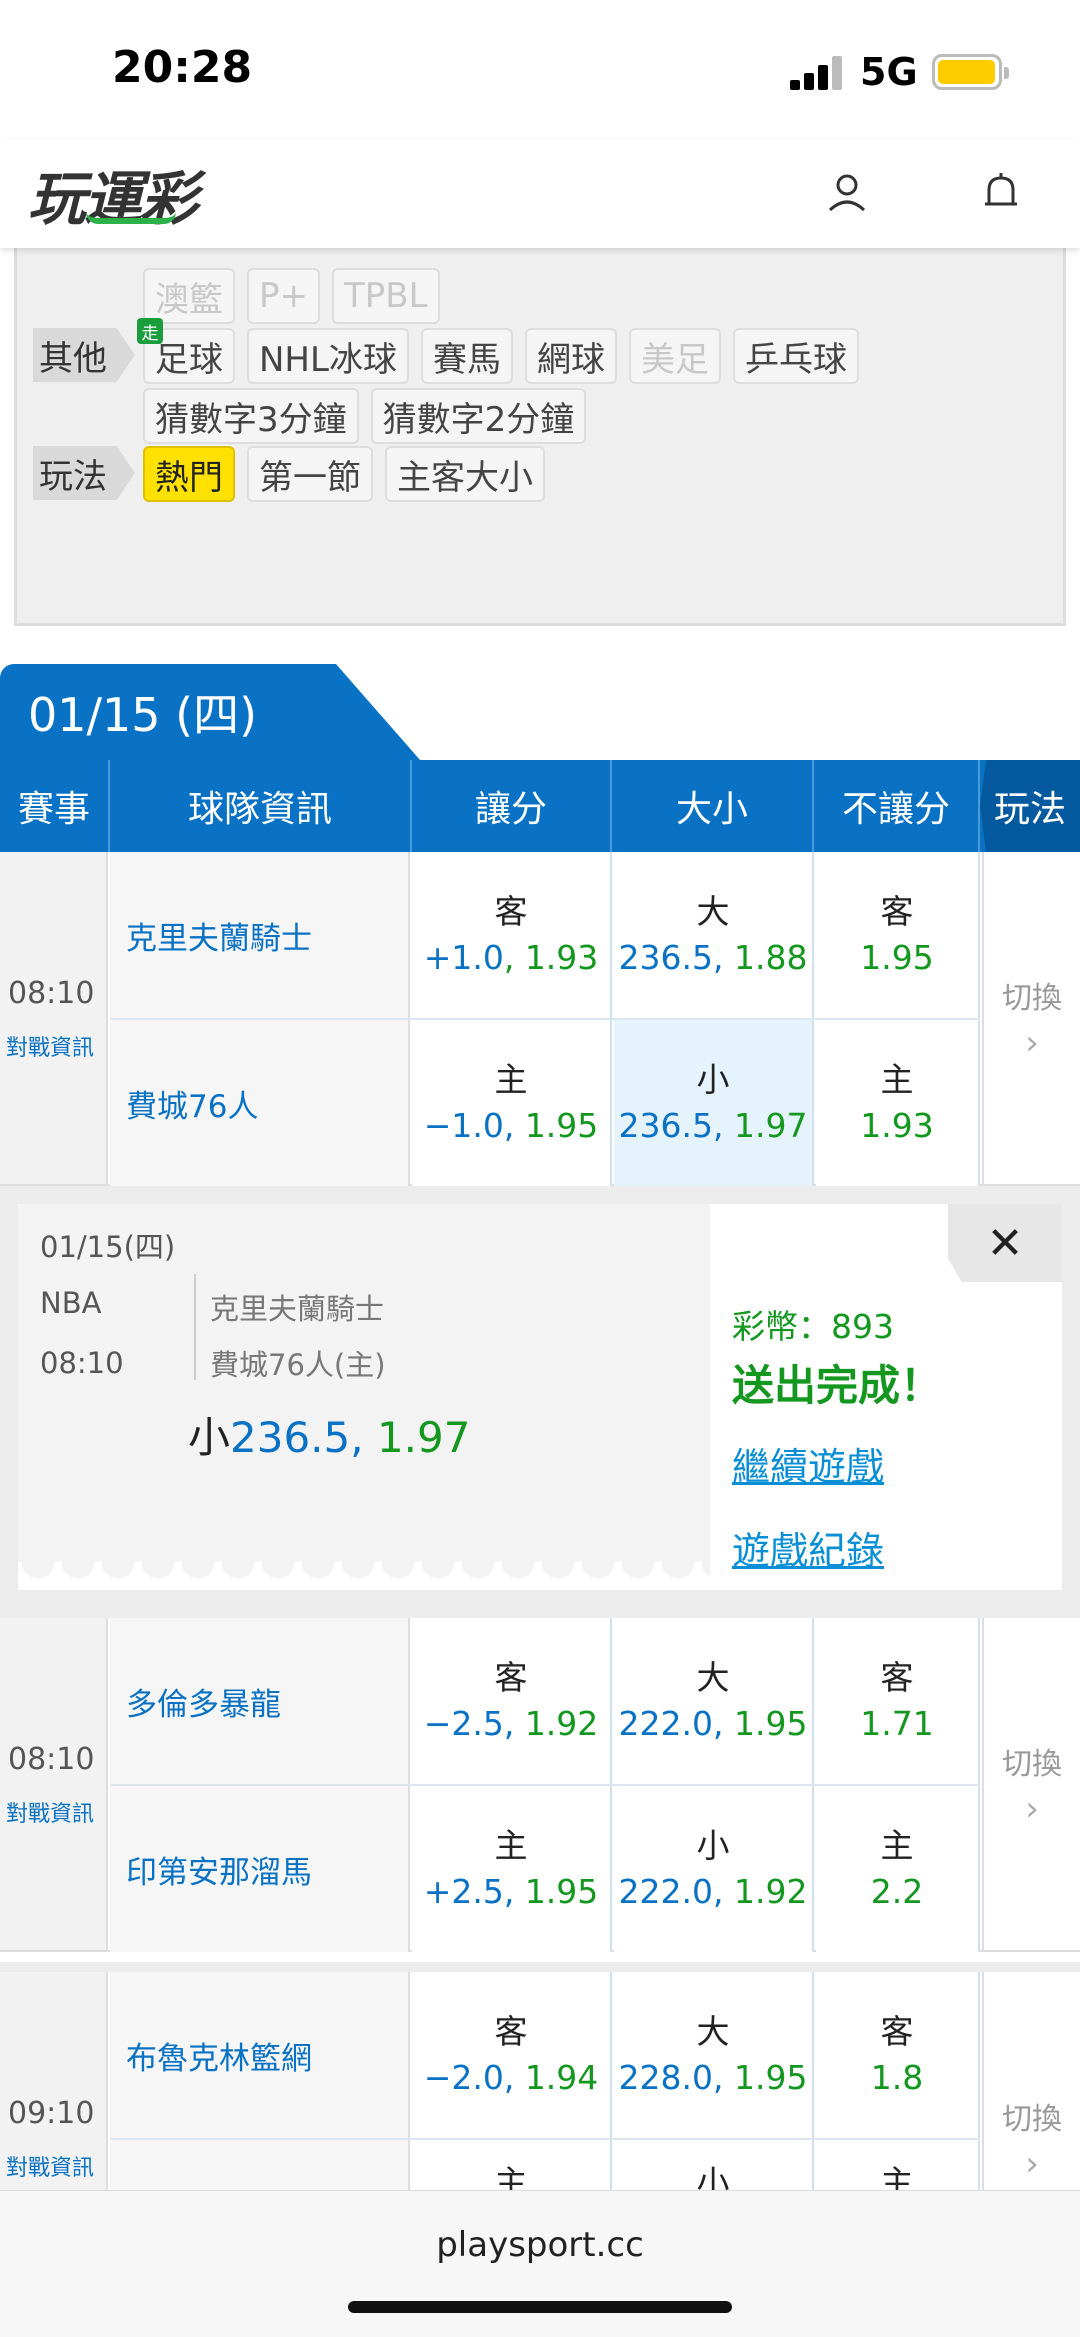  I want to click on th-event: 賽事, so click(55, 806).